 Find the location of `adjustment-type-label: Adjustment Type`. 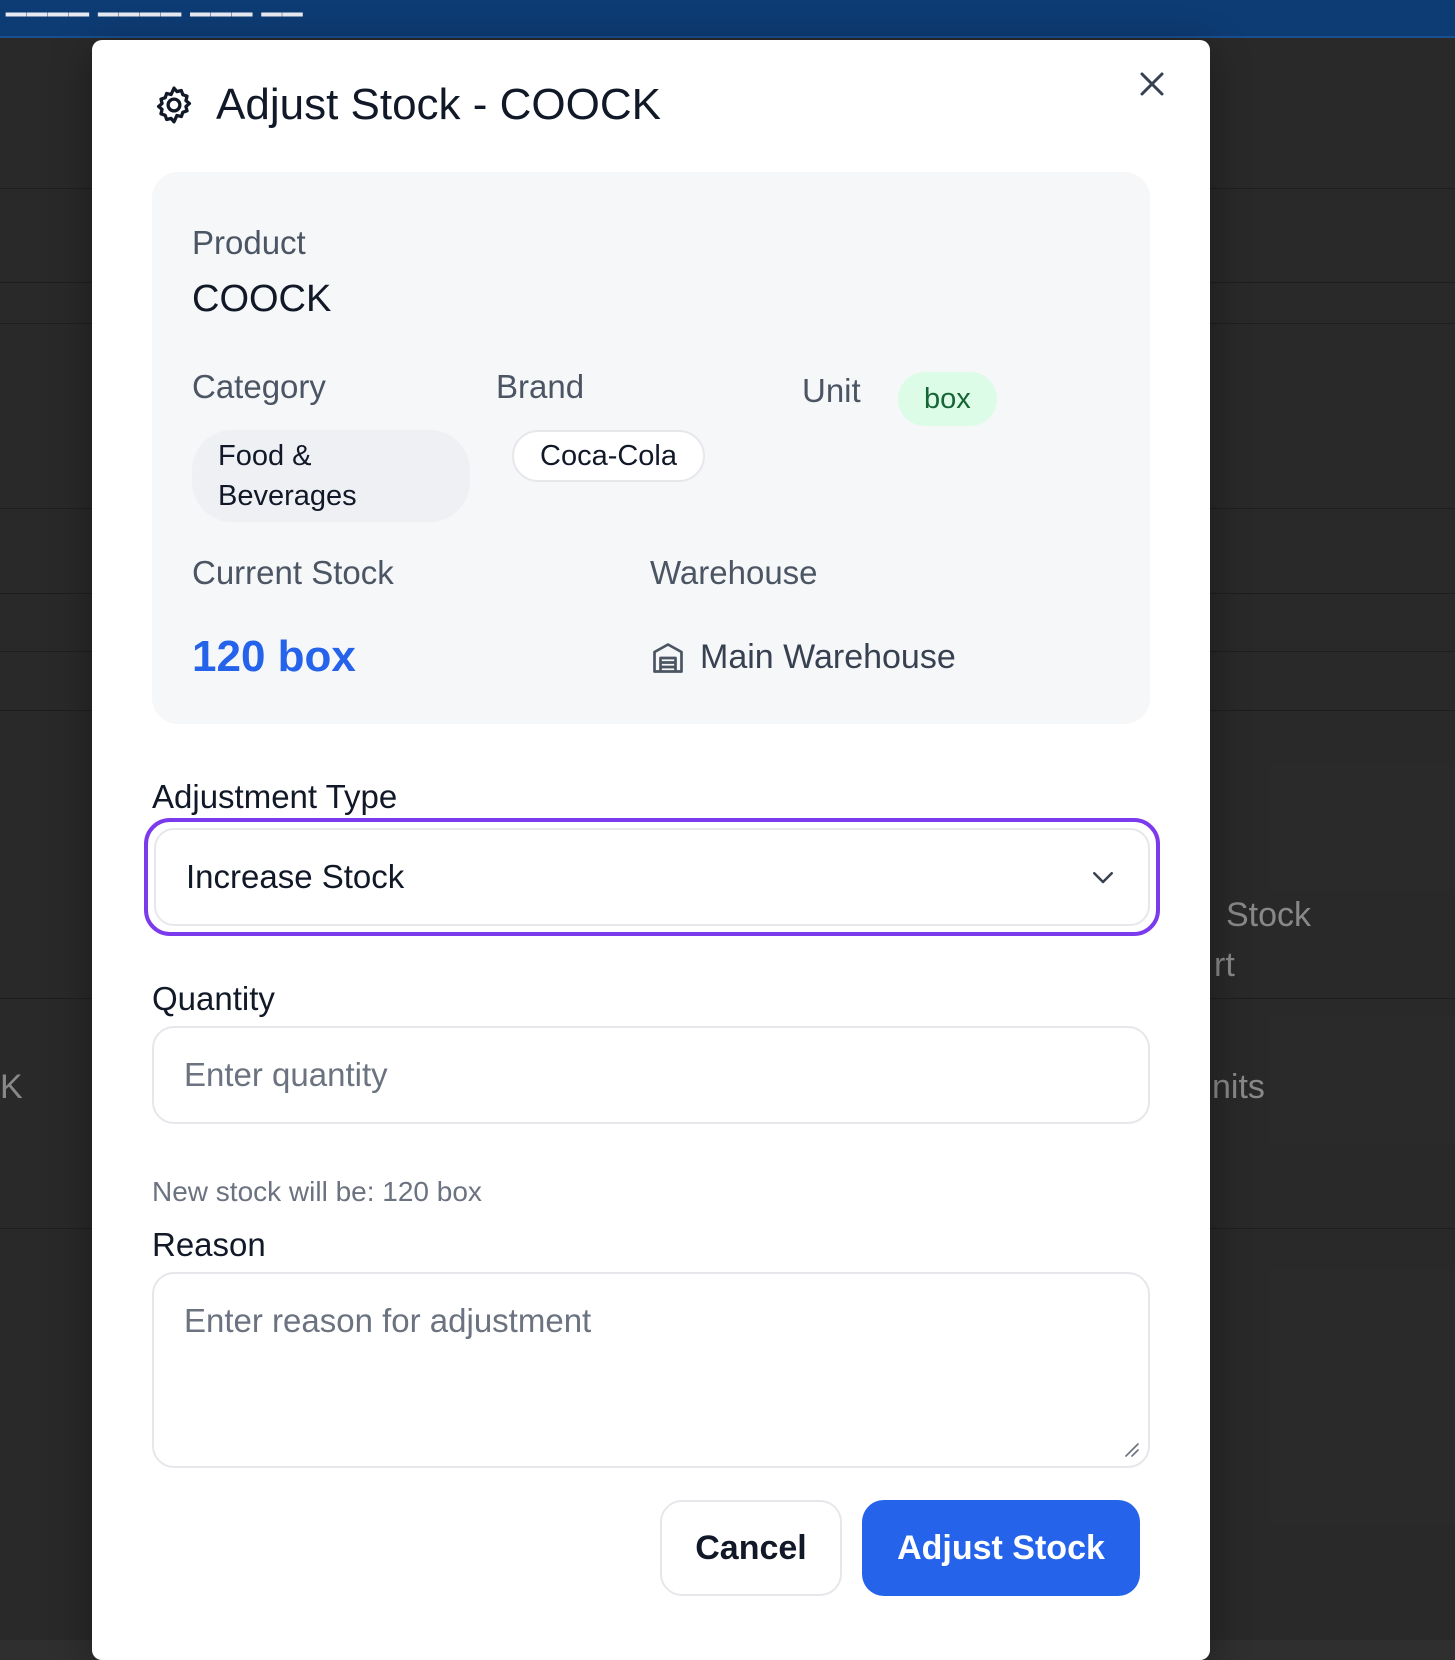

adjustment-type-label: Adjustment Type is located at coordinates (275, 796).